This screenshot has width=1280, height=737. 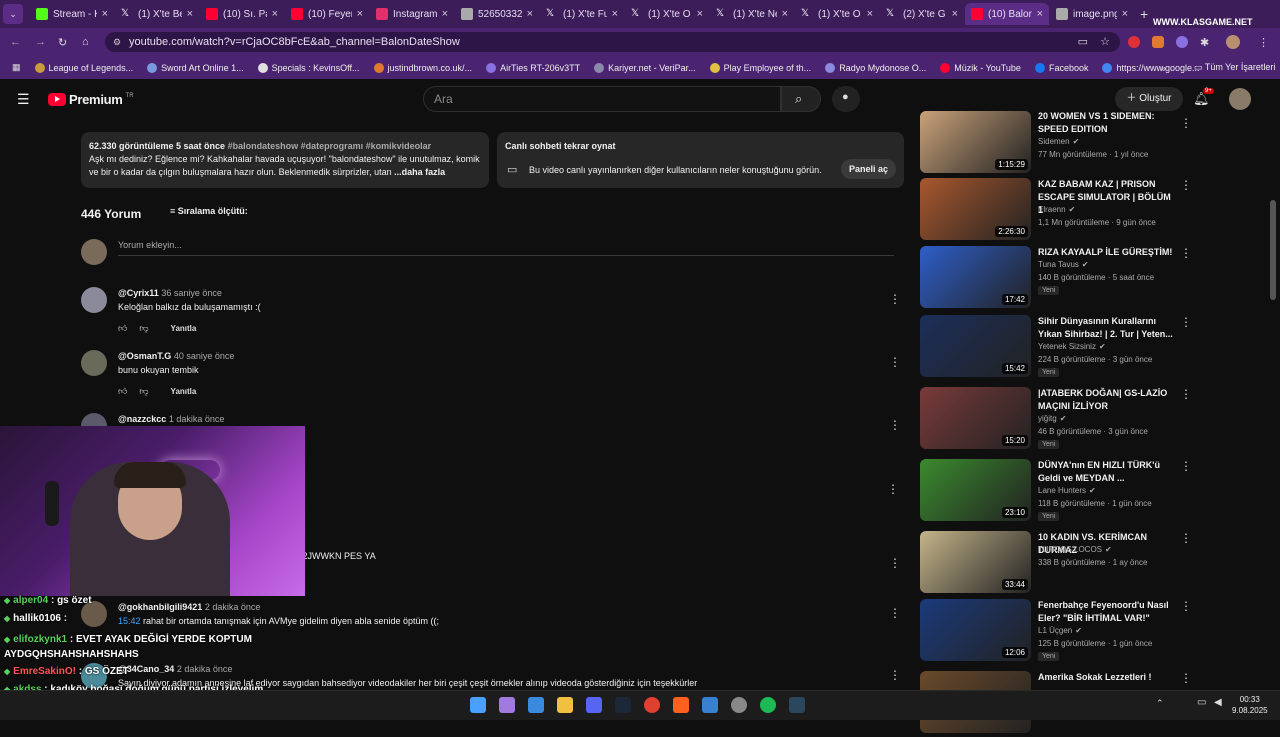 What do you see at coordinates (667, 14) in the screenshot?
I see `tab-7: 𝕏 (1) X'te O ×` at bounding box center [667, 14].